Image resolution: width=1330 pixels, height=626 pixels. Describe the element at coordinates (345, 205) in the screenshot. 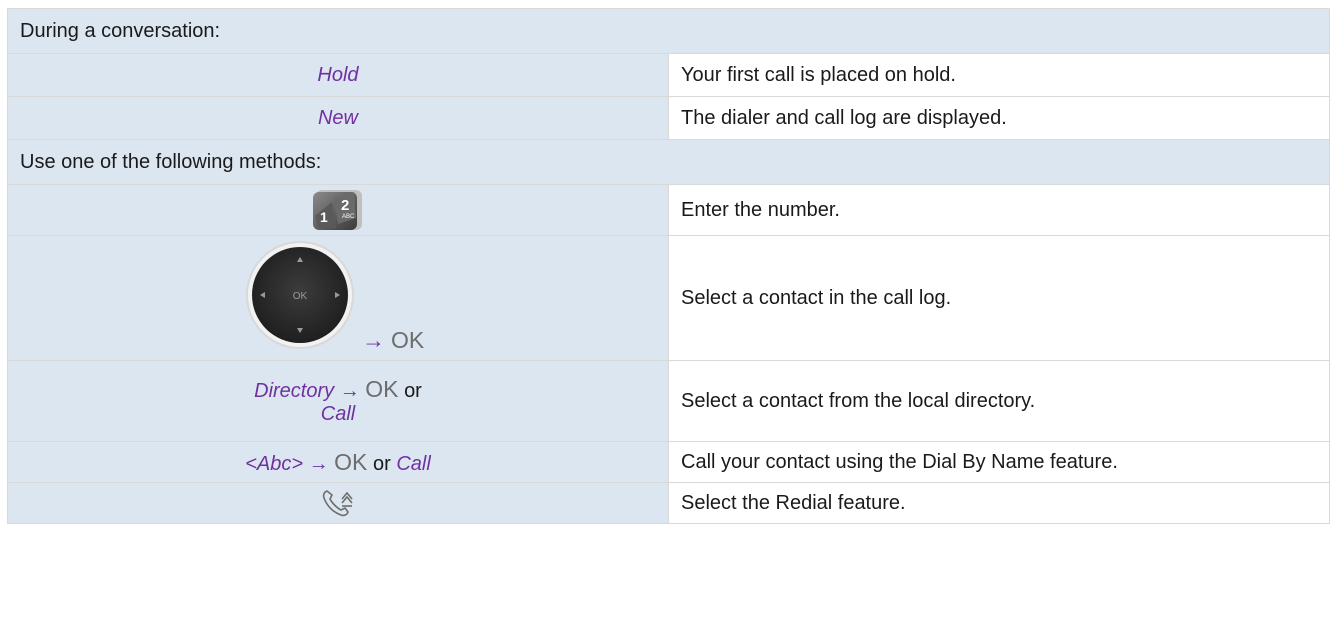

I see `svg-text: 2` at that location.